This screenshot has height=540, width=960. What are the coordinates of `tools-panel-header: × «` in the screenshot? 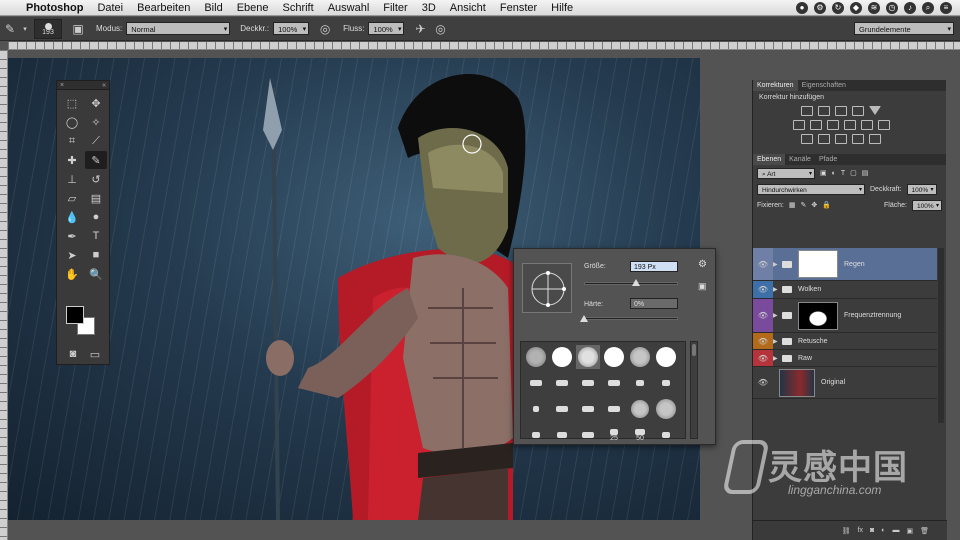 It's located at (83, 85).